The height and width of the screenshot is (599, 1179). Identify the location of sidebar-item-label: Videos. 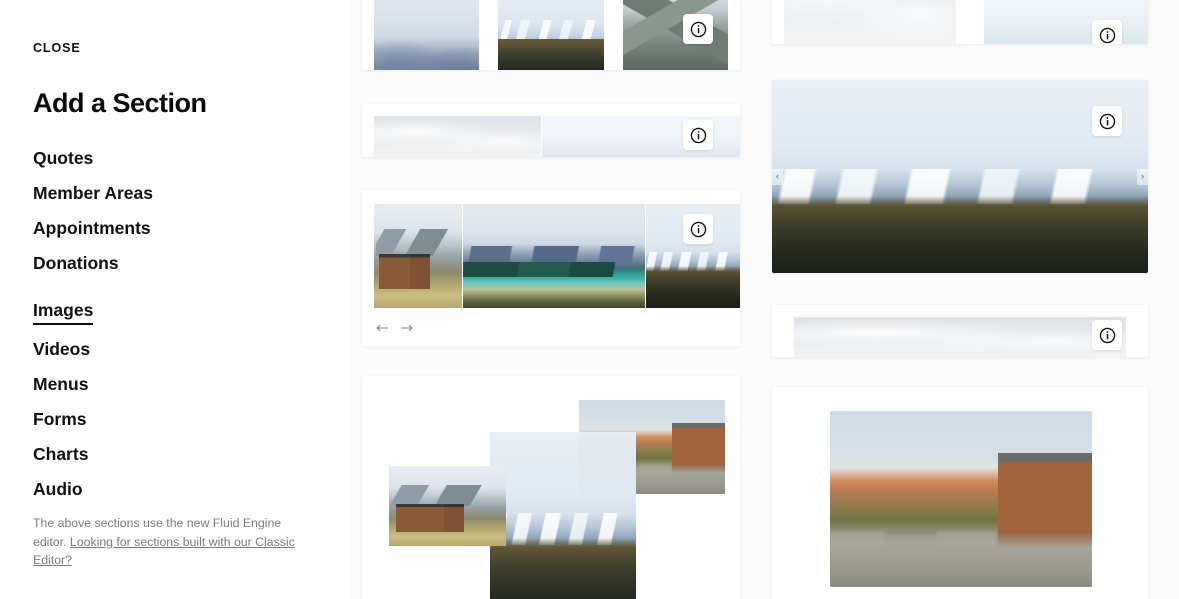
(62, 349).